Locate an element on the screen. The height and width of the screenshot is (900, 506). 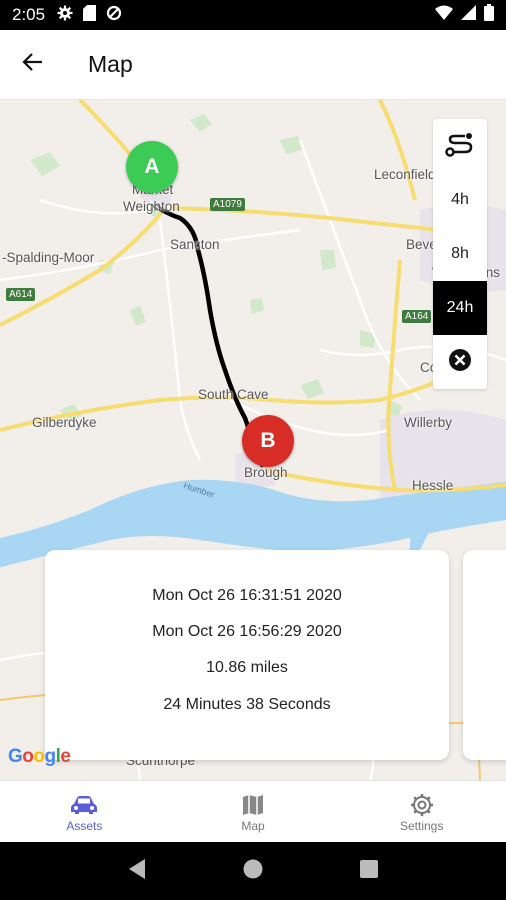
map-label: Willerby is located at coordinates (428, 422).